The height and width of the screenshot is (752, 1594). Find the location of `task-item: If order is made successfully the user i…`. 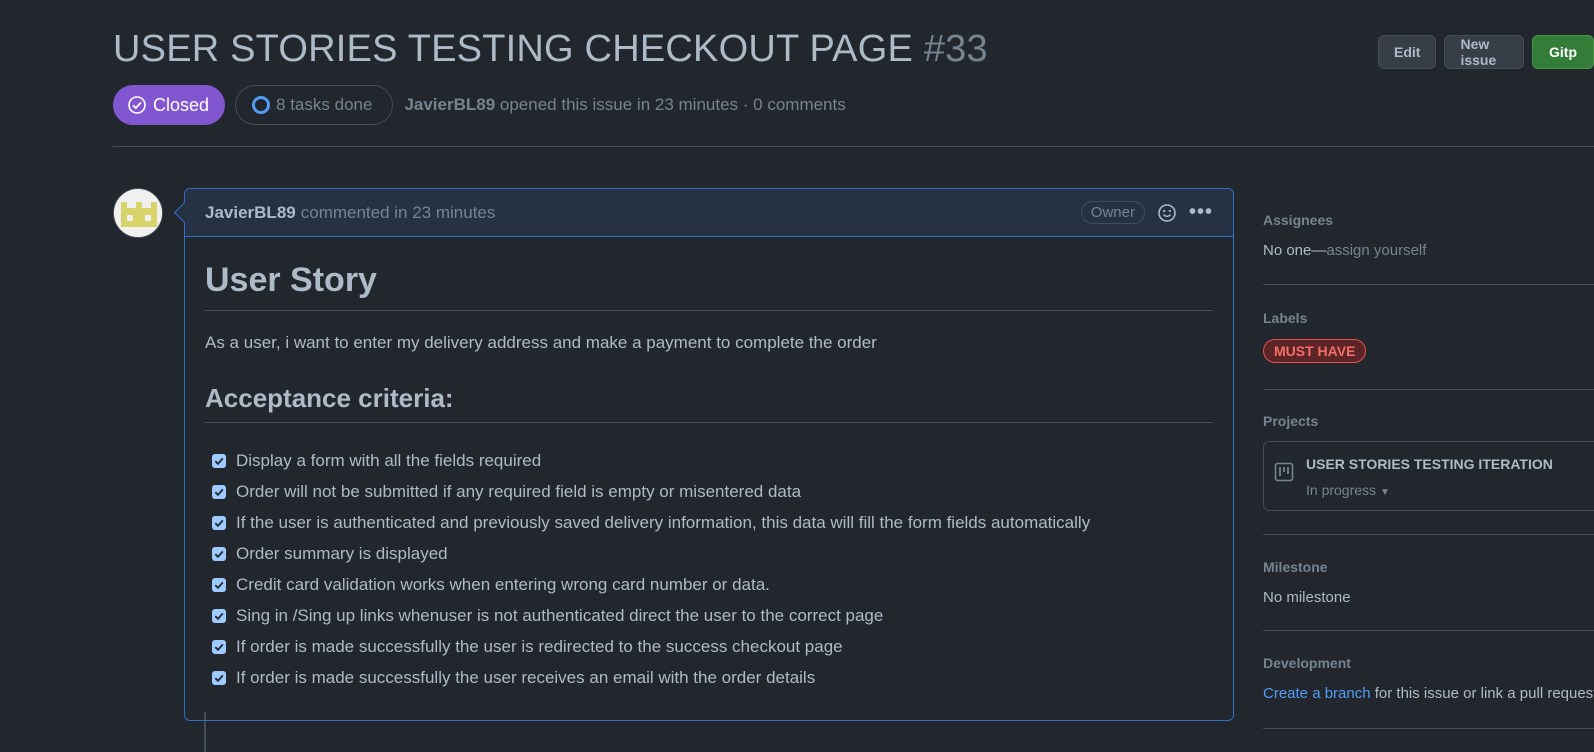

task-item: If order is made successfully the user i… is located at coordinates (712, 646).